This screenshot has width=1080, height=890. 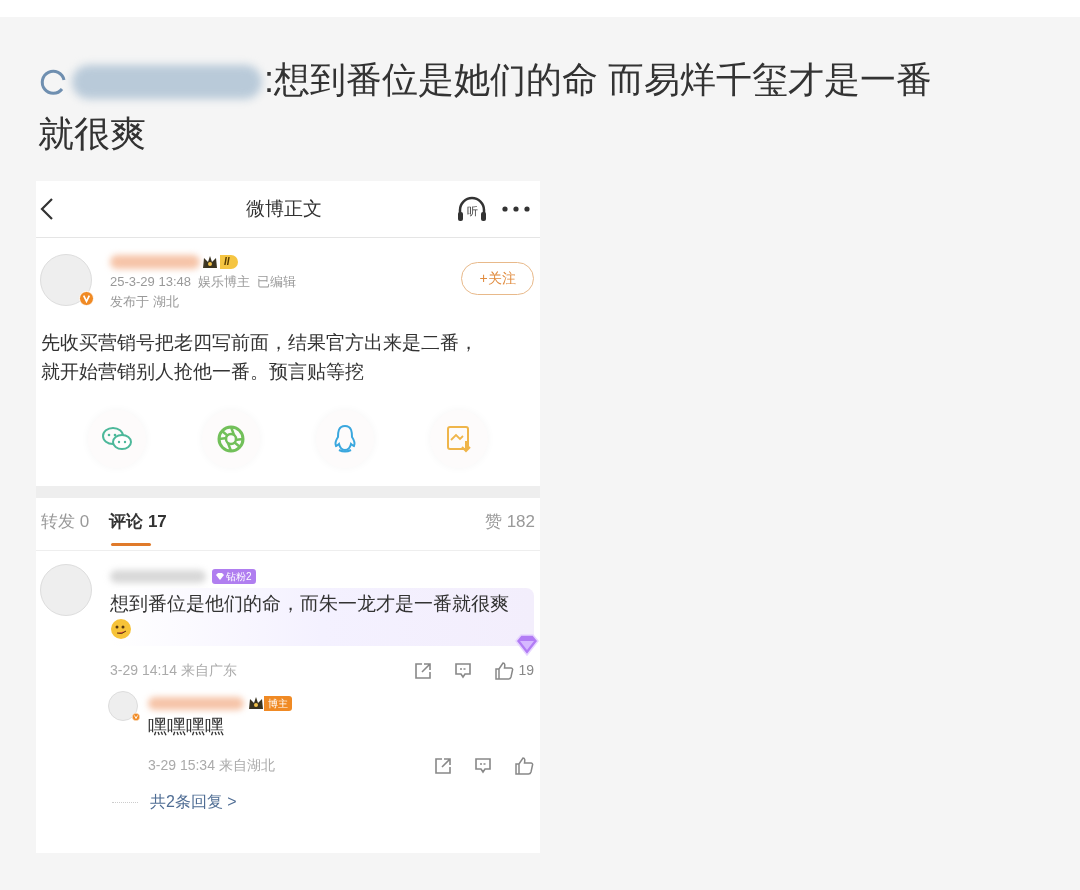 What do you see at coordinates (598, 79) in the screenshot?
I see `headline-text: :想到番位是她们的命 而易烊千玺才是一番` at bounding box center [598, 79].